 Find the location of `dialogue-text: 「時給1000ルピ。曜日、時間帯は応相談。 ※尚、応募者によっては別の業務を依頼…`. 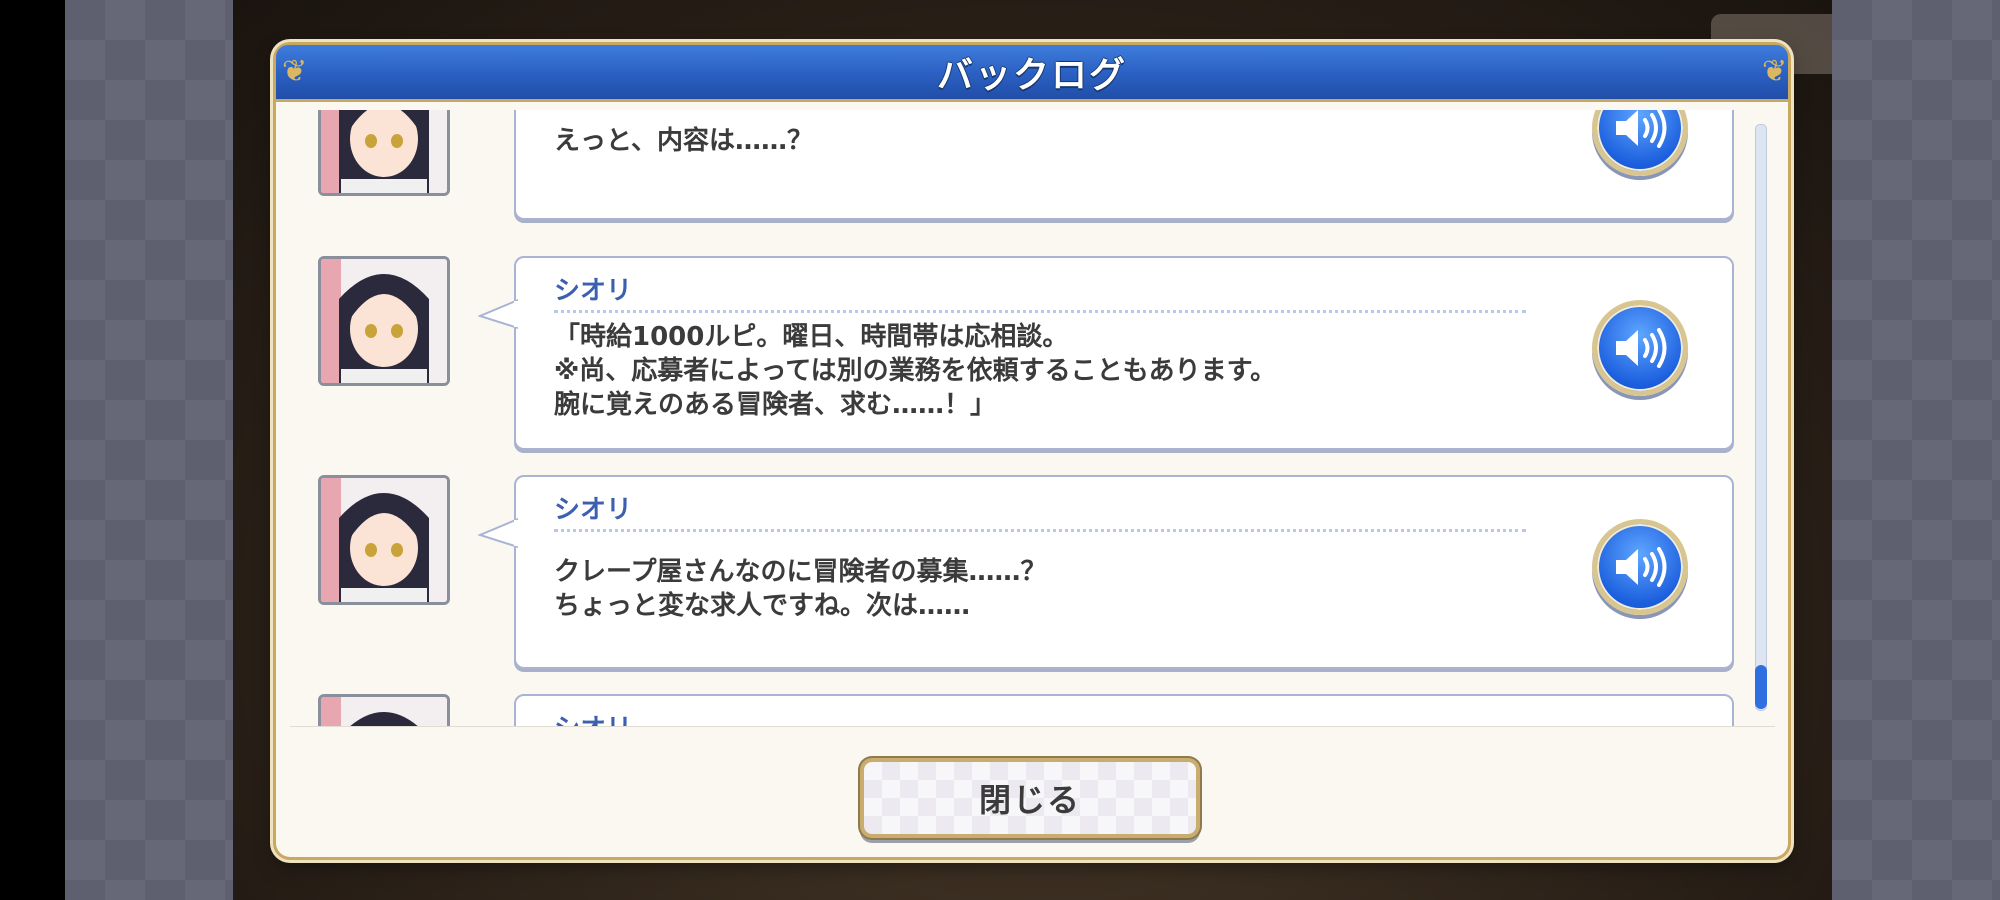

dialogue-text: 「時給1000ルピ。曜日、時間帯は応相談。 ※尚、応募者によっては別の業務を依頼… is located at coordinates (915, 371).